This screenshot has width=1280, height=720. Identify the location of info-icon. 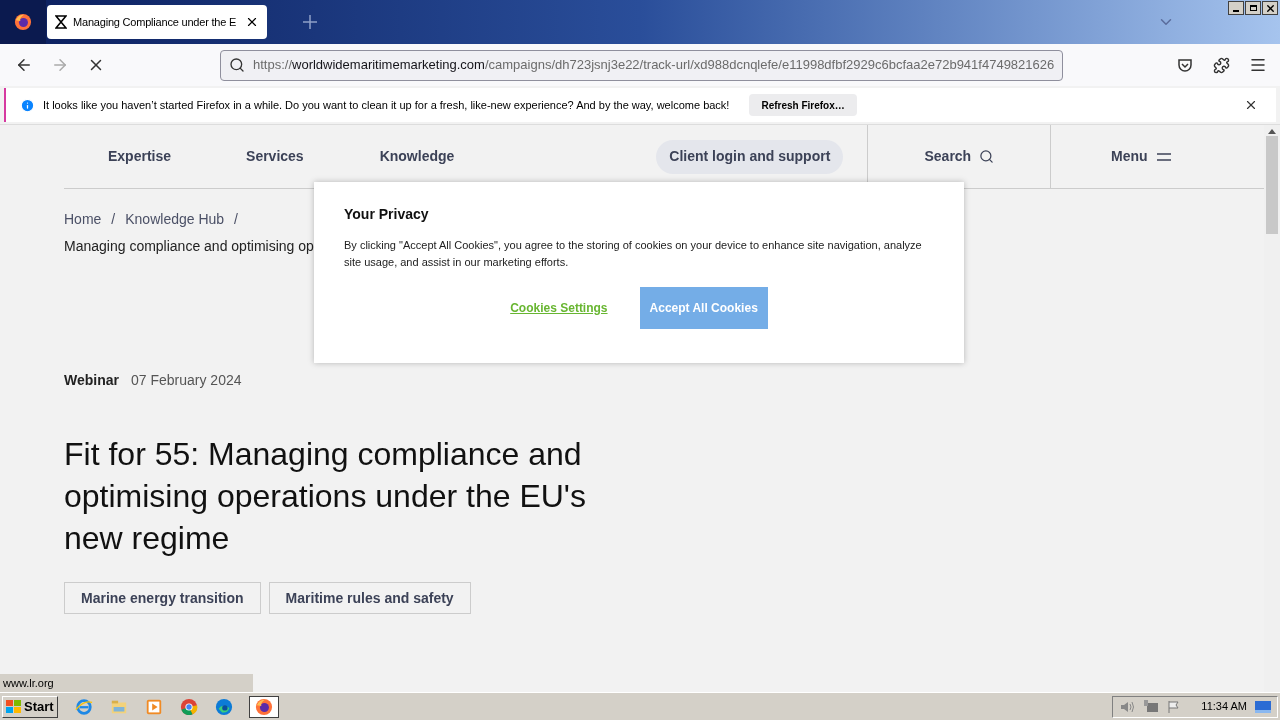
(27, 105).